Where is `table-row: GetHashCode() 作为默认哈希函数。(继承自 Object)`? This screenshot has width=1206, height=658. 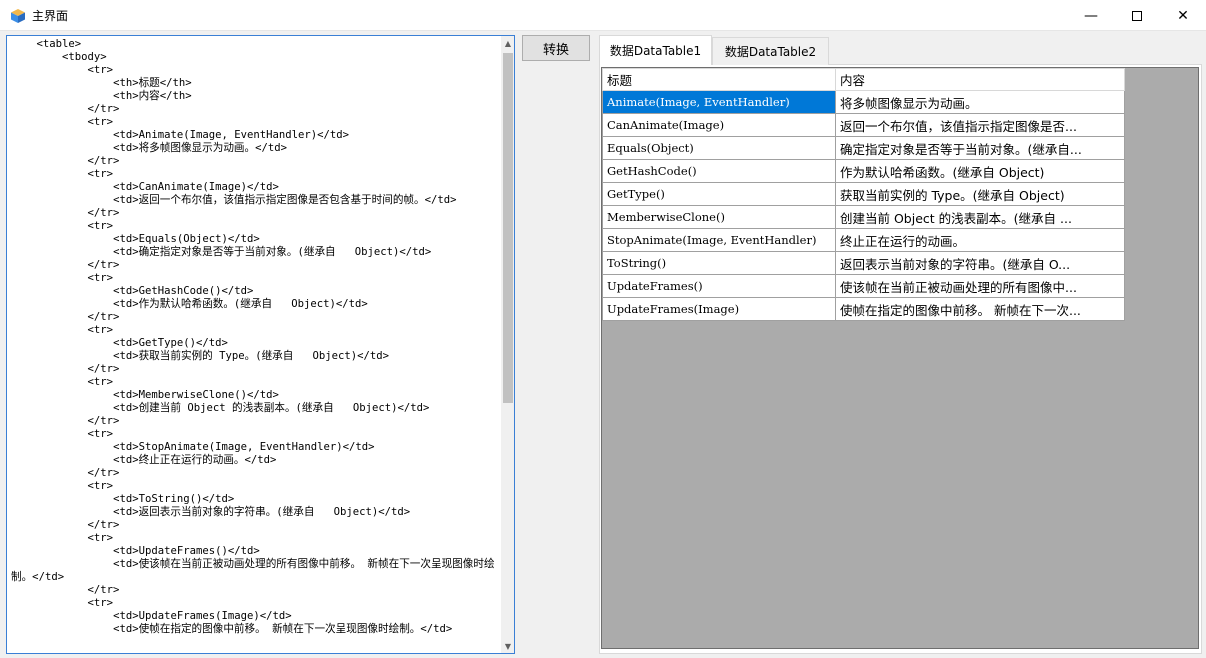 table-row: GetHashCode() 作为默认哈希函数。(继承自 Object) is located at coordinates (863, 171).